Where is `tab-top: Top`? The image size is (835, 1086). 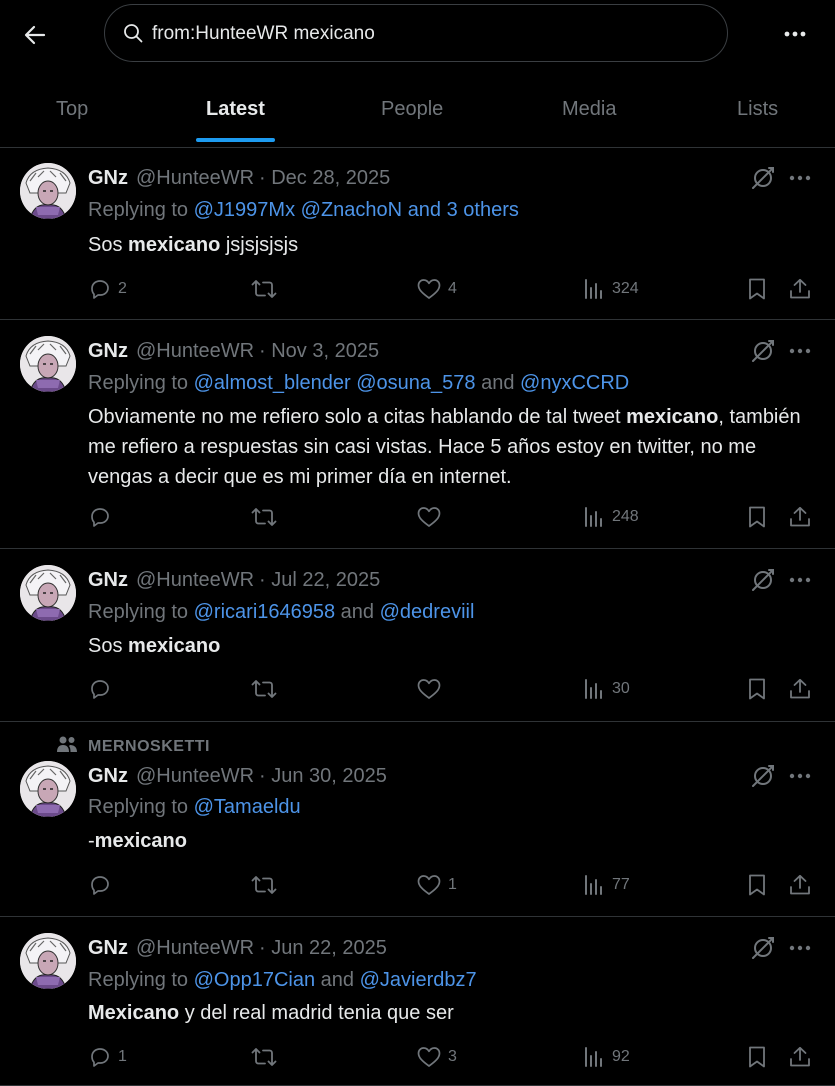
tab-top: Top is located at coordinates (72, 109).